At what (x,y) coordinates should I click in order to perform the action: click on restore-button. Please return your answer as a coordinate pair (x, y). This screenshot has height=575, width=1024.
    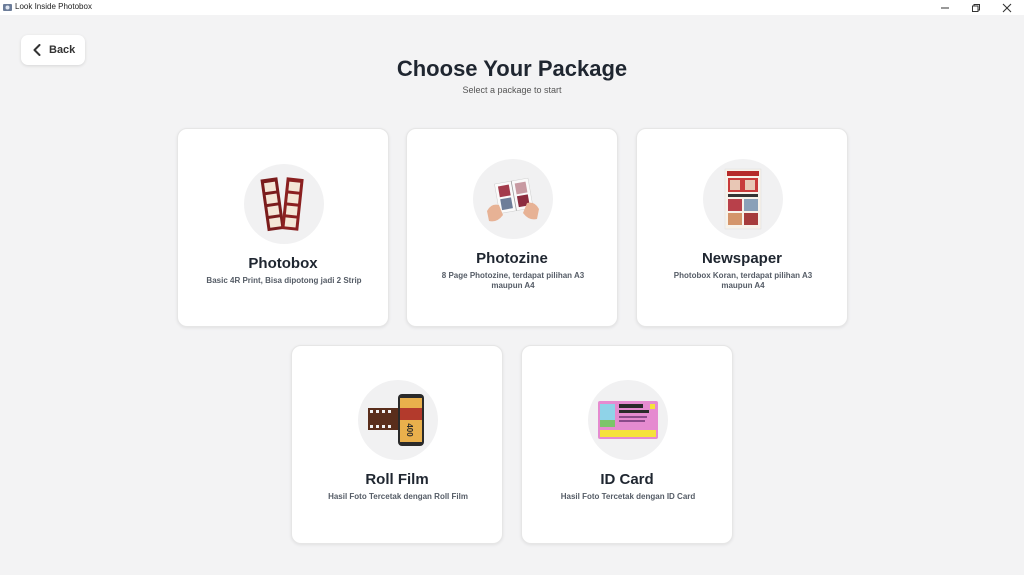
    Looking at the image, I should click on (976, 7).